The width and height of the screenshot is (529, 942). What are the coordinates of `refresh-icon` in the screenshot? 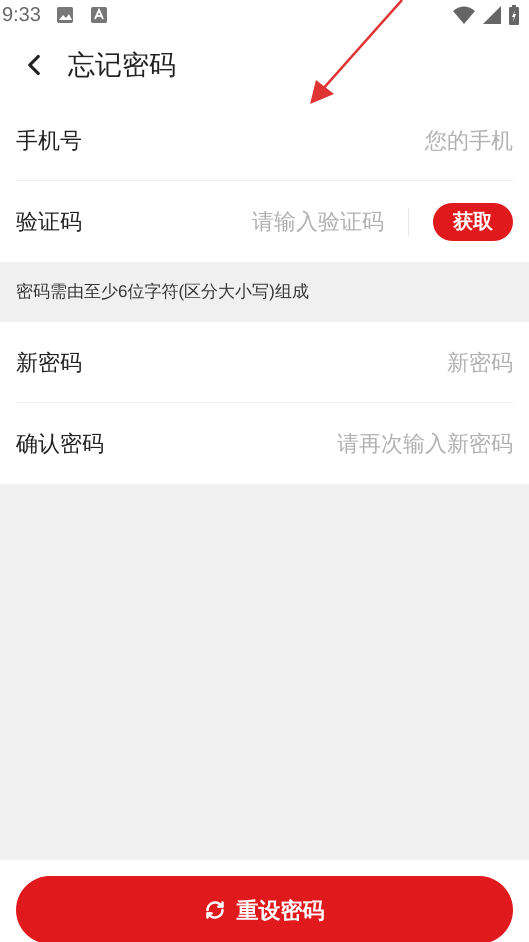 It's located at (214, 910).